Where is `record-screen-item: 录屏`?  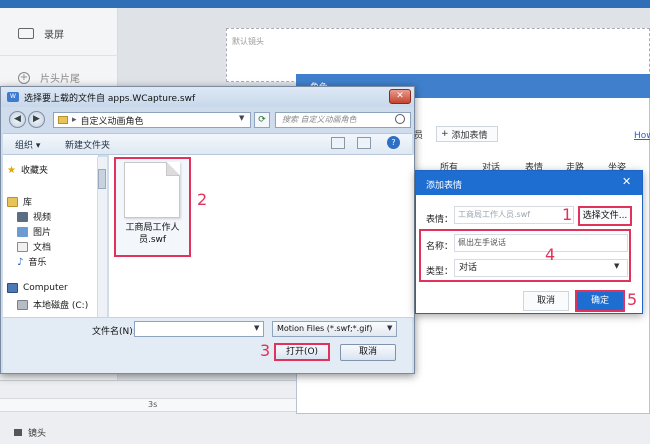 record-screen-item: 录屏 is located at coordinates (59, 34).